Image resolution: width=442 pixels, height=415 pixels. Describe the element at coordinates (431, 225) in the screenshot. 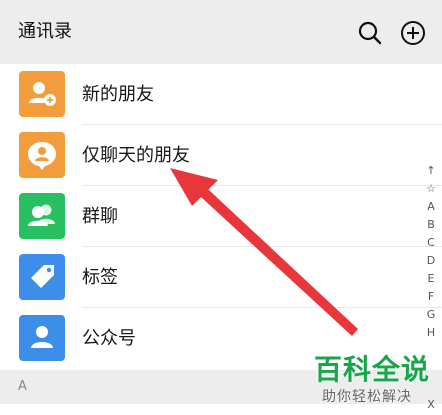

I see `index-item: B` at that location.